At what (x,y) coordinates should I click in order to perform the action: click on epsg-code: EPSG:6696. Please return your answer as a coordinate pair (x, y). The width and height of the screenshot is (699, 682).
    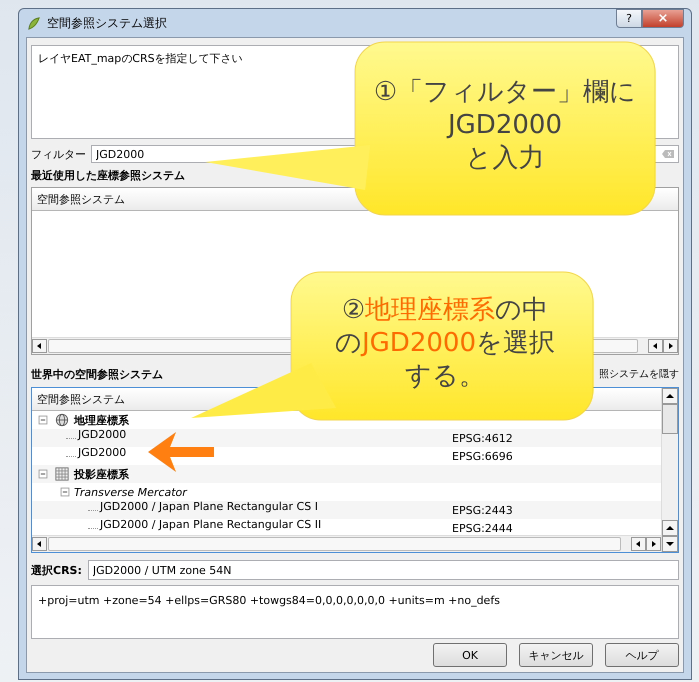
    Looking at the image, I should click on (482, 456).